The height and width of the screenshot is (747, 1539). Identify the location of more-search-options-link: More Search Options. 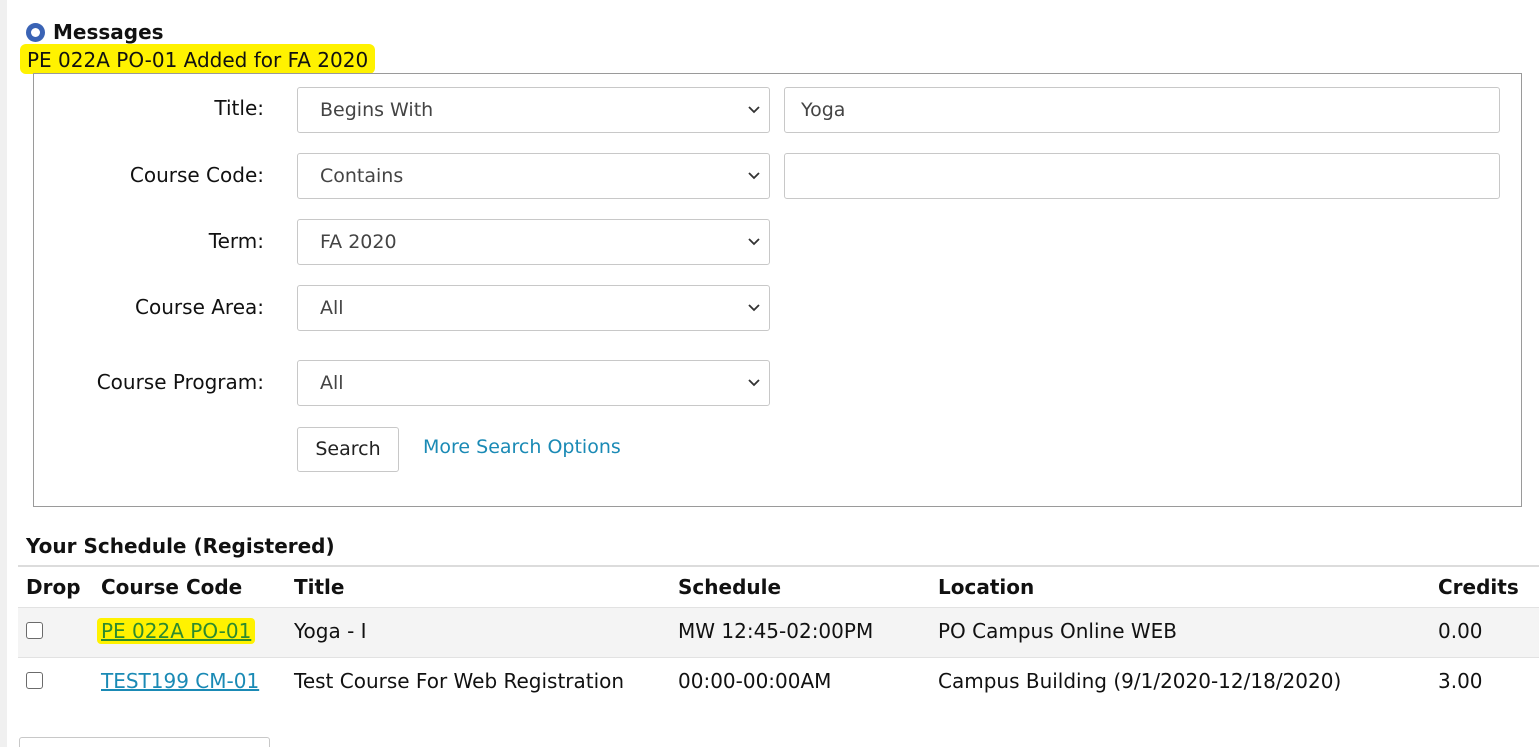
(522, 447).